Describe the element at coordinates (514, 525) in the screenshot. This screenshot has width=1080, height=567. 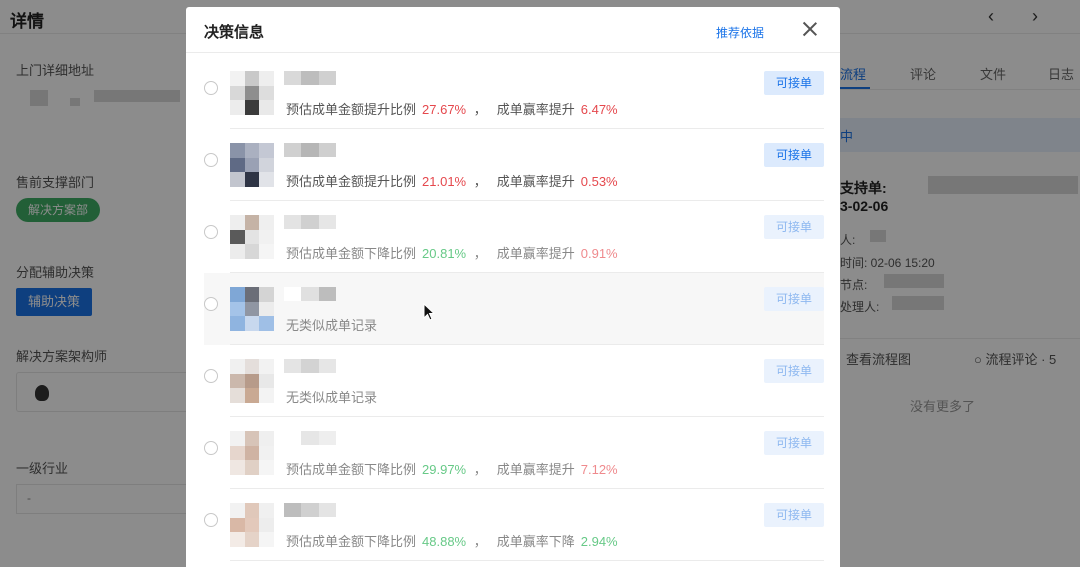
I see `list-item: 预估成单金额下降比例 48.88% ， 成单赢率下降 2.94% 可接单` at that location.